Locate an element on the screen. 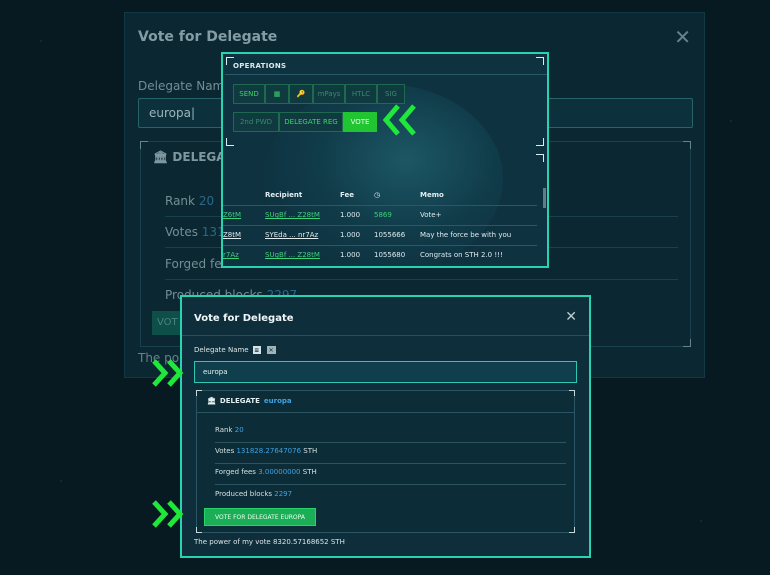 The image size is (770, 575). modal-title: Vote for Delegate is located at coordinates (244, 318).